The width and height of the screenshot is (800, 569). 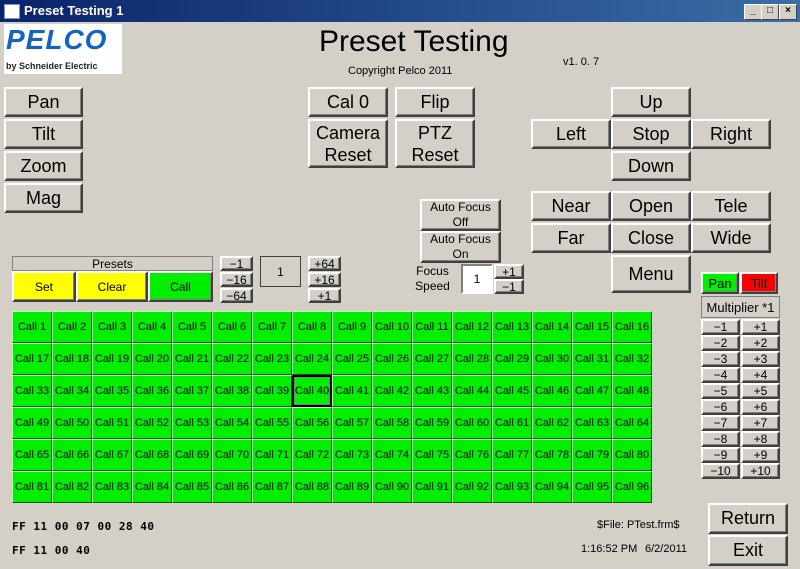 I want to click on call-preset-button-28: Call 28, so click(x=472, y=359).